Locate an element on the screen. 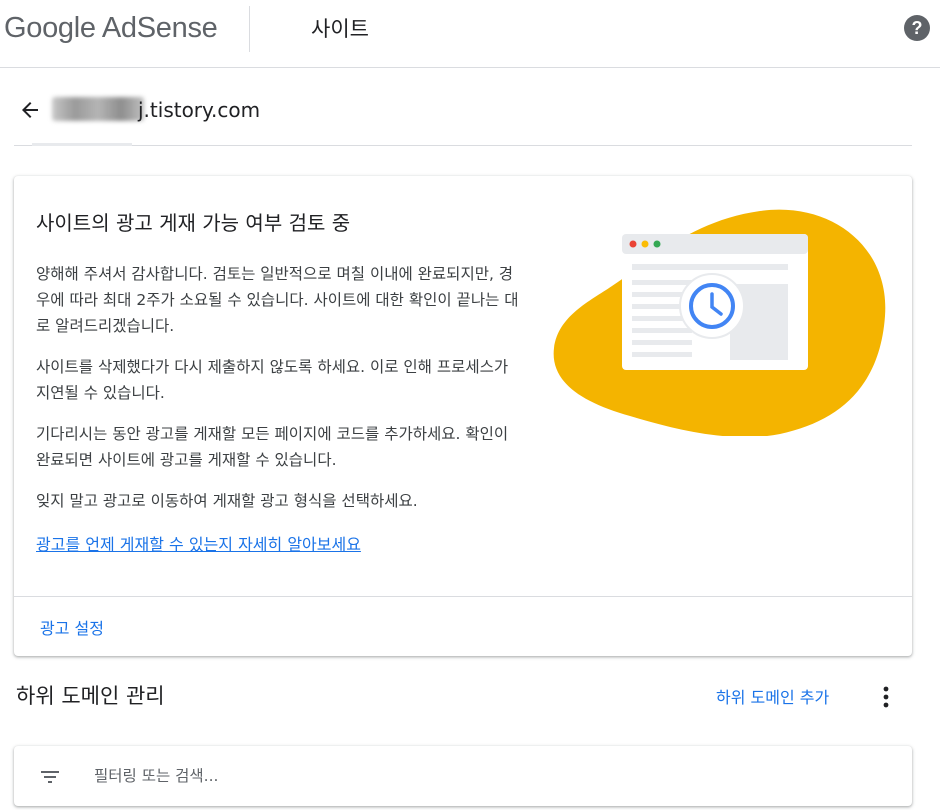  filter-list-icon is located at coordinates (50, 777).